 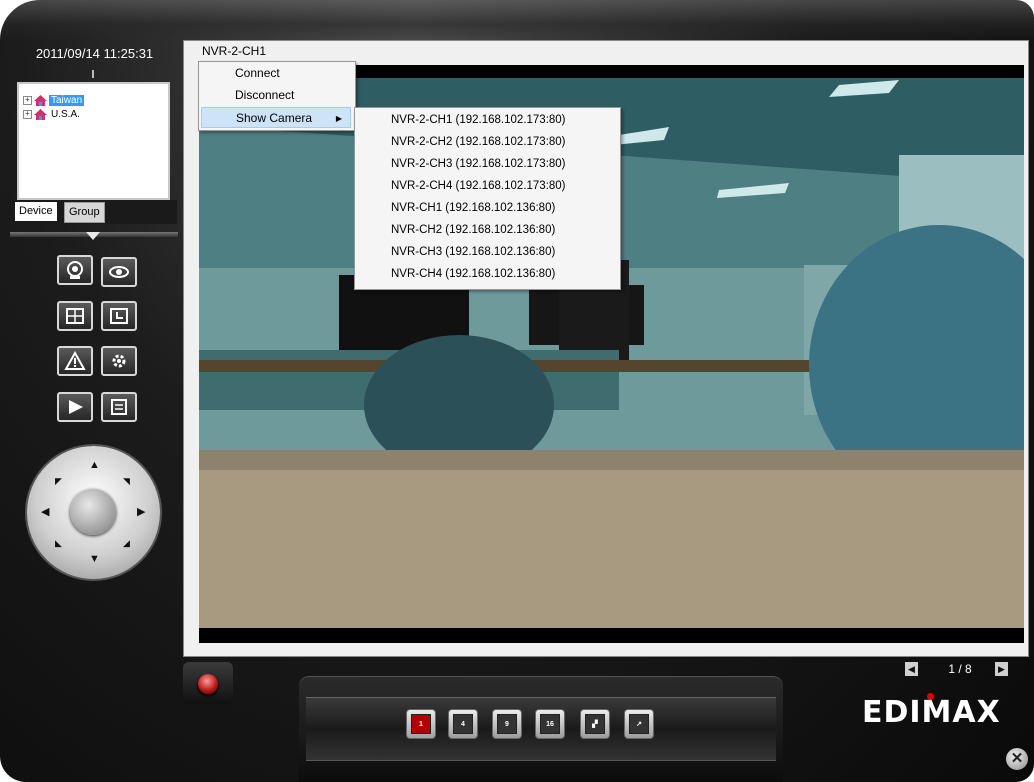 I want to click on layout-button, so click(x=75, y=316).